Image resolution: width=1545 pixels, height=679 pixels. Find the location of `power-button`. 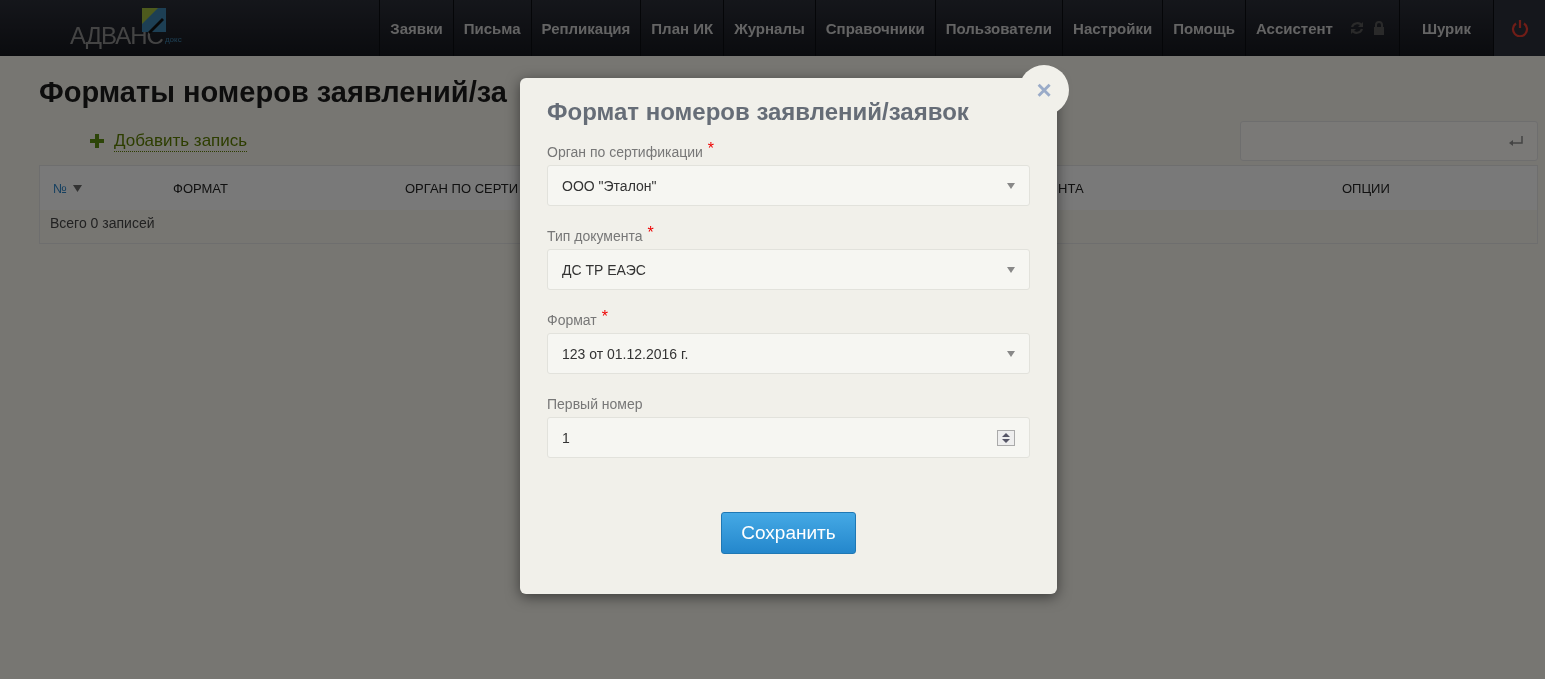

power-button is located at coordinates (1519, 28).